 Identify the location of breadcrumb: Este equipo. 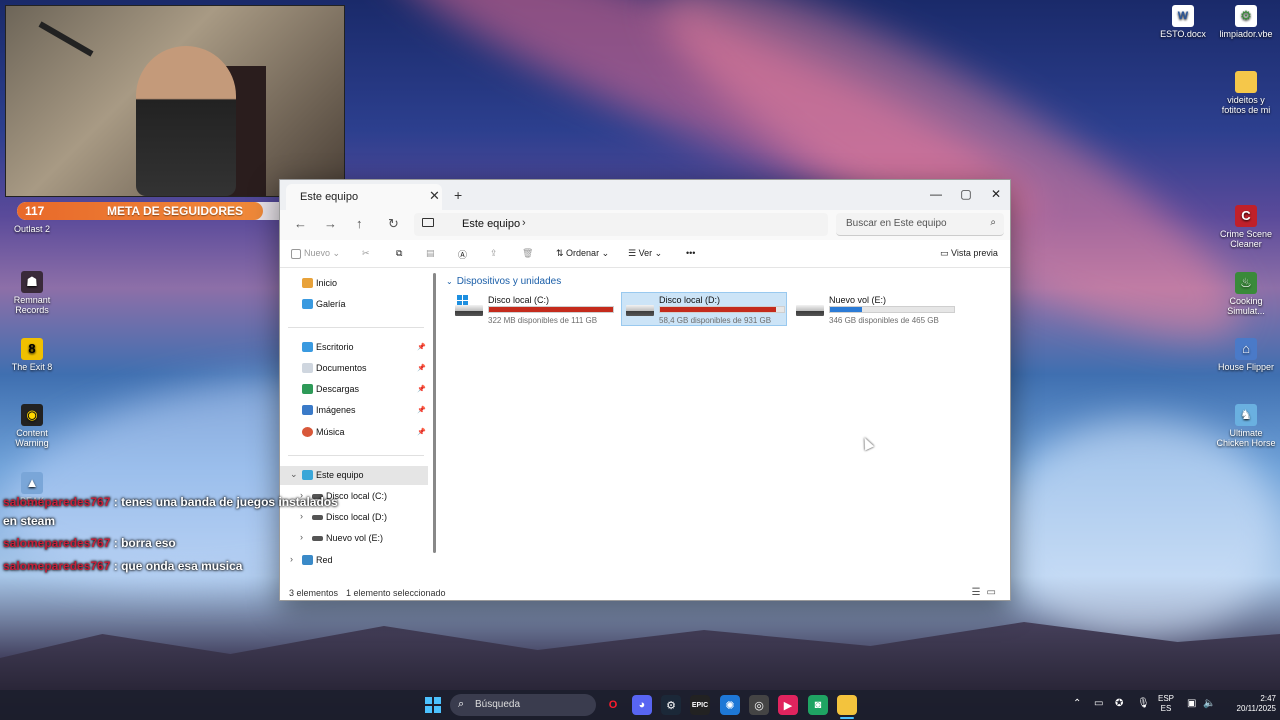
(491, 224).